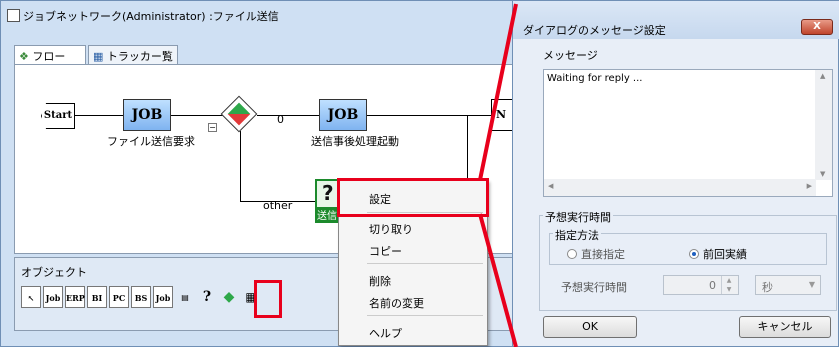 The width and height of the screenshot is (839, 347). I want to click on callout-line-bottom, so click(498, 280).